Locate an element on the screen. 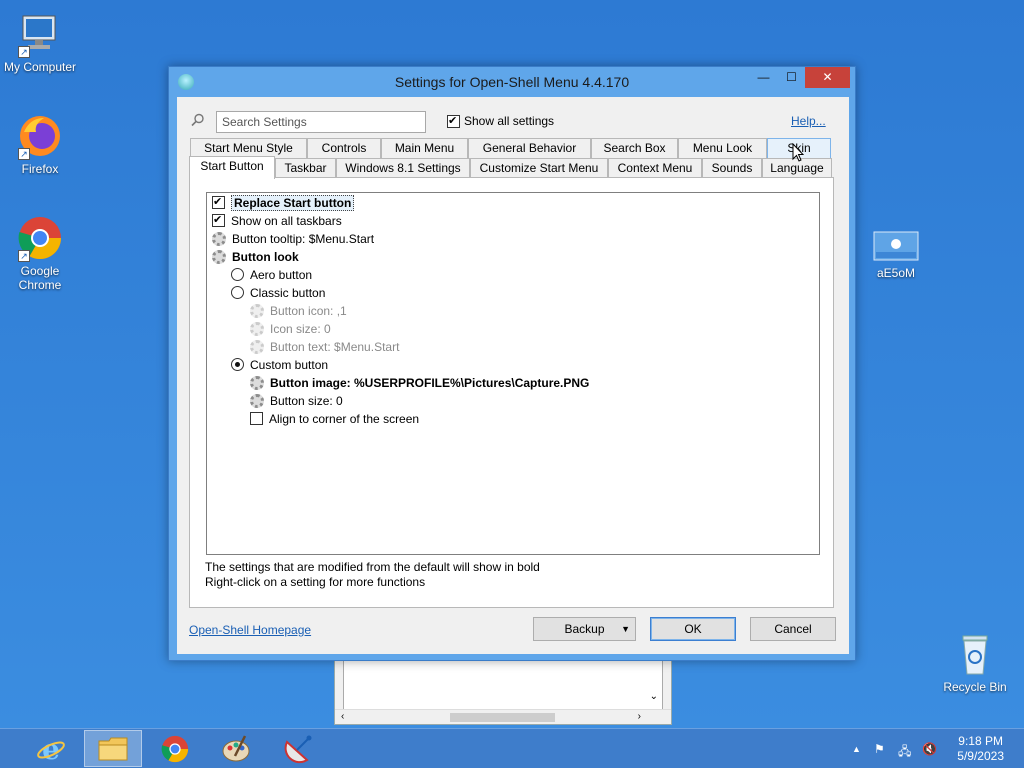  clock-time: 9:18 PM is located at coordinates (980, 741).